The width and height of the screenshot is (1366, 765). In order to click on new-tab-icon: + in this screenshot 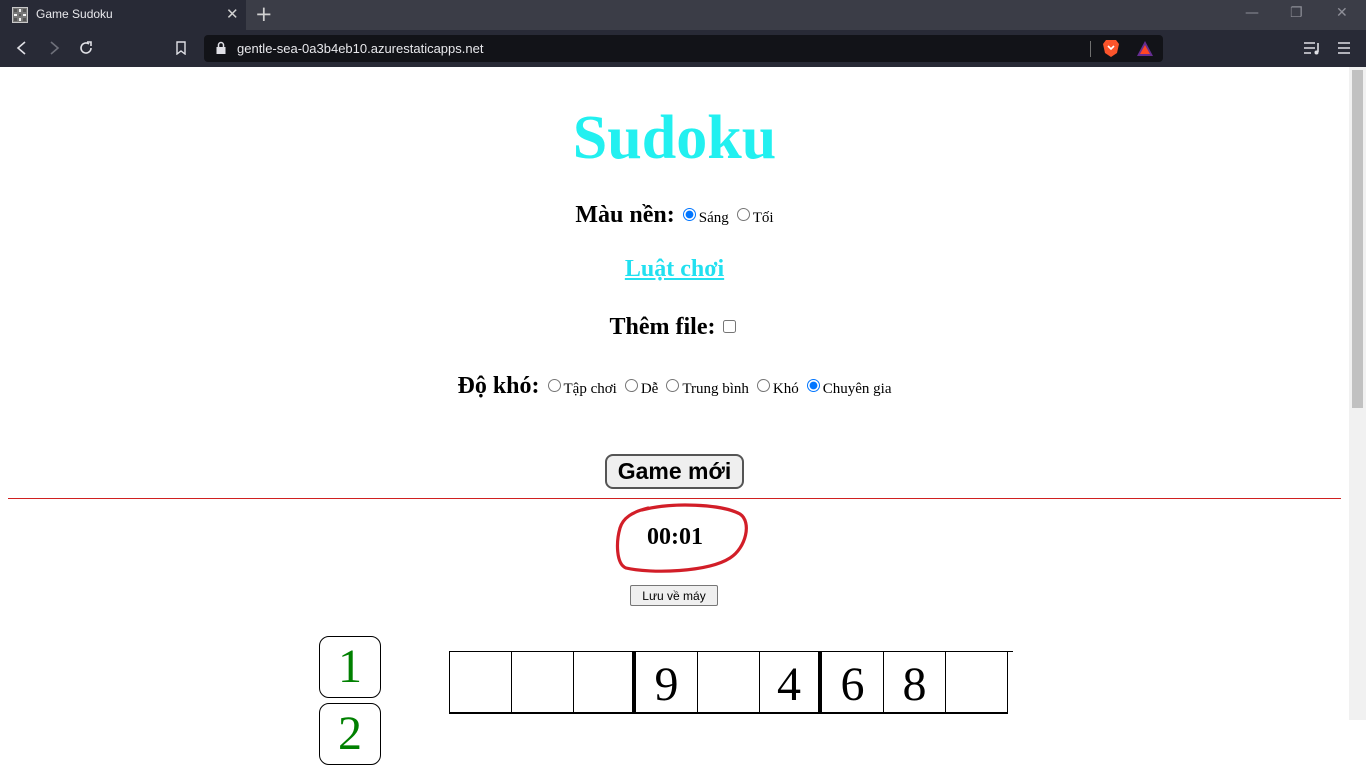, I will do `click(264, 14)`.